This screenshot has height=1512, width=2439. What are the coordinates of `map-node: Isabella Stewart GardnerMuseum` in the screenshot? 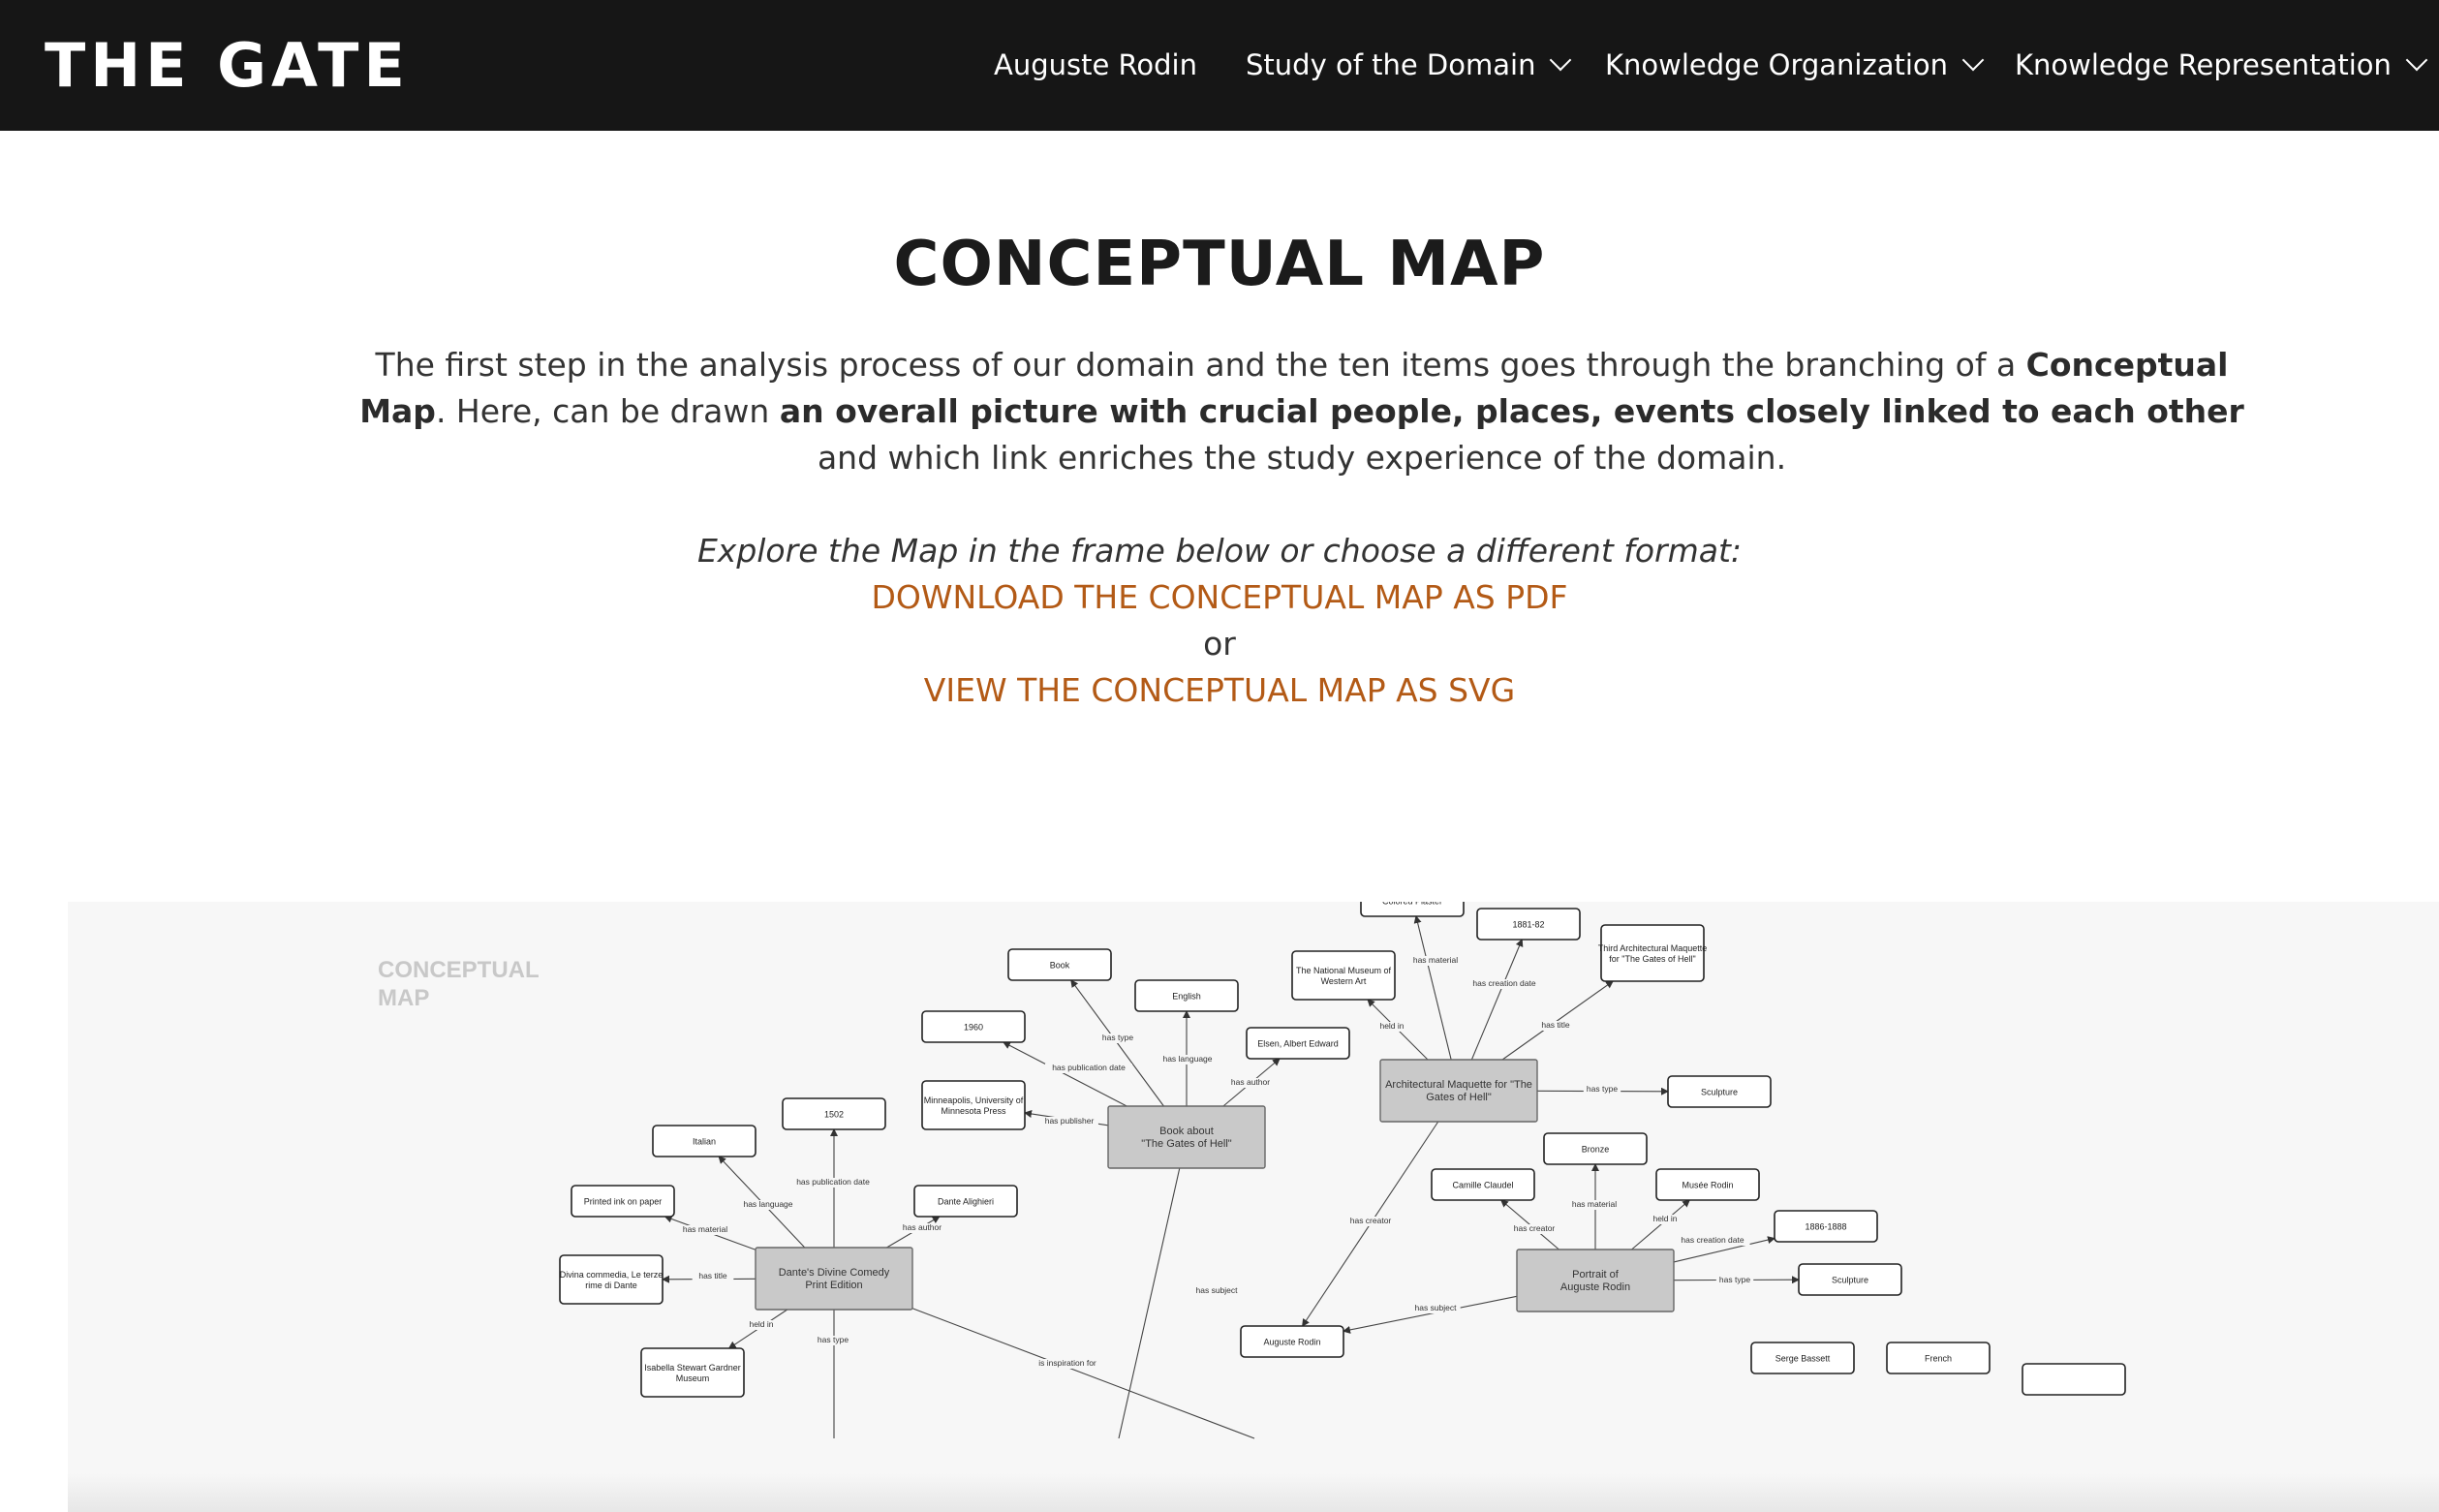 It's located at (692, 1372).